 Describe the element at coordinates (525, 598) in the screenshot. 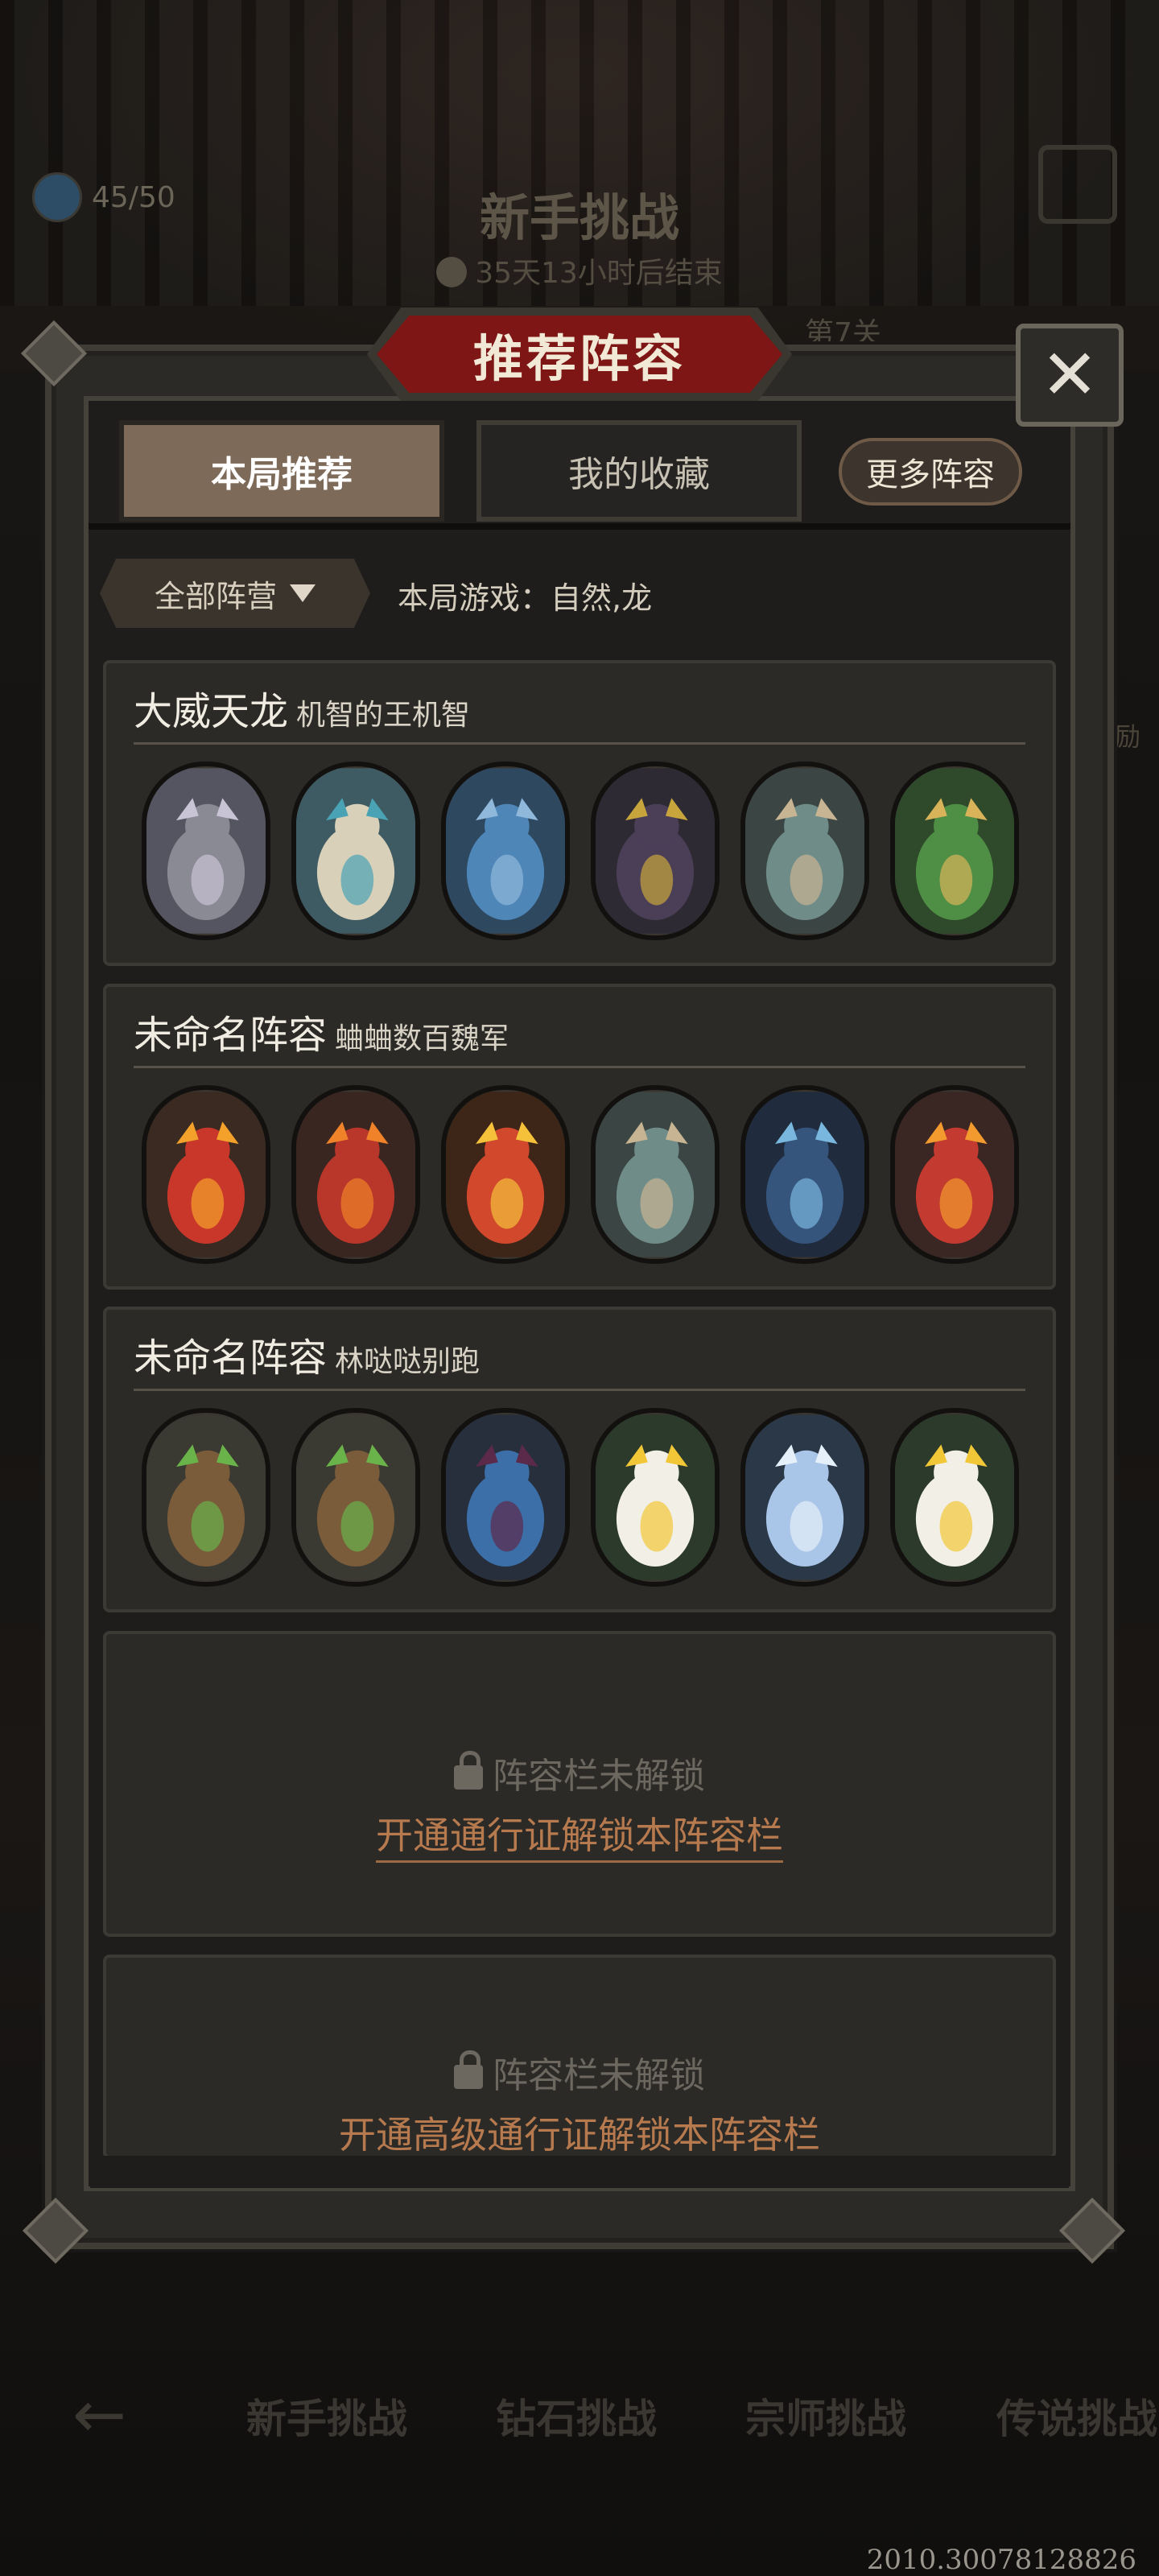

I see `game-info-text: 本局游戏：自然,龙` at that location.